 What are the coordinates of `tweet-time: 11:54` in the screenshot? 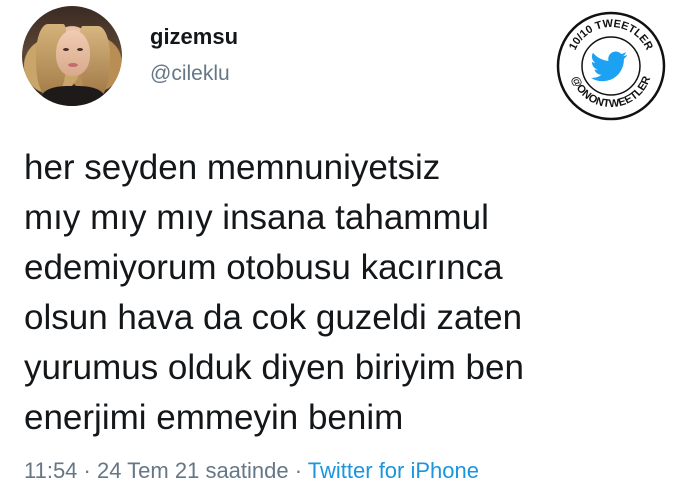 It's located at (50, 470).